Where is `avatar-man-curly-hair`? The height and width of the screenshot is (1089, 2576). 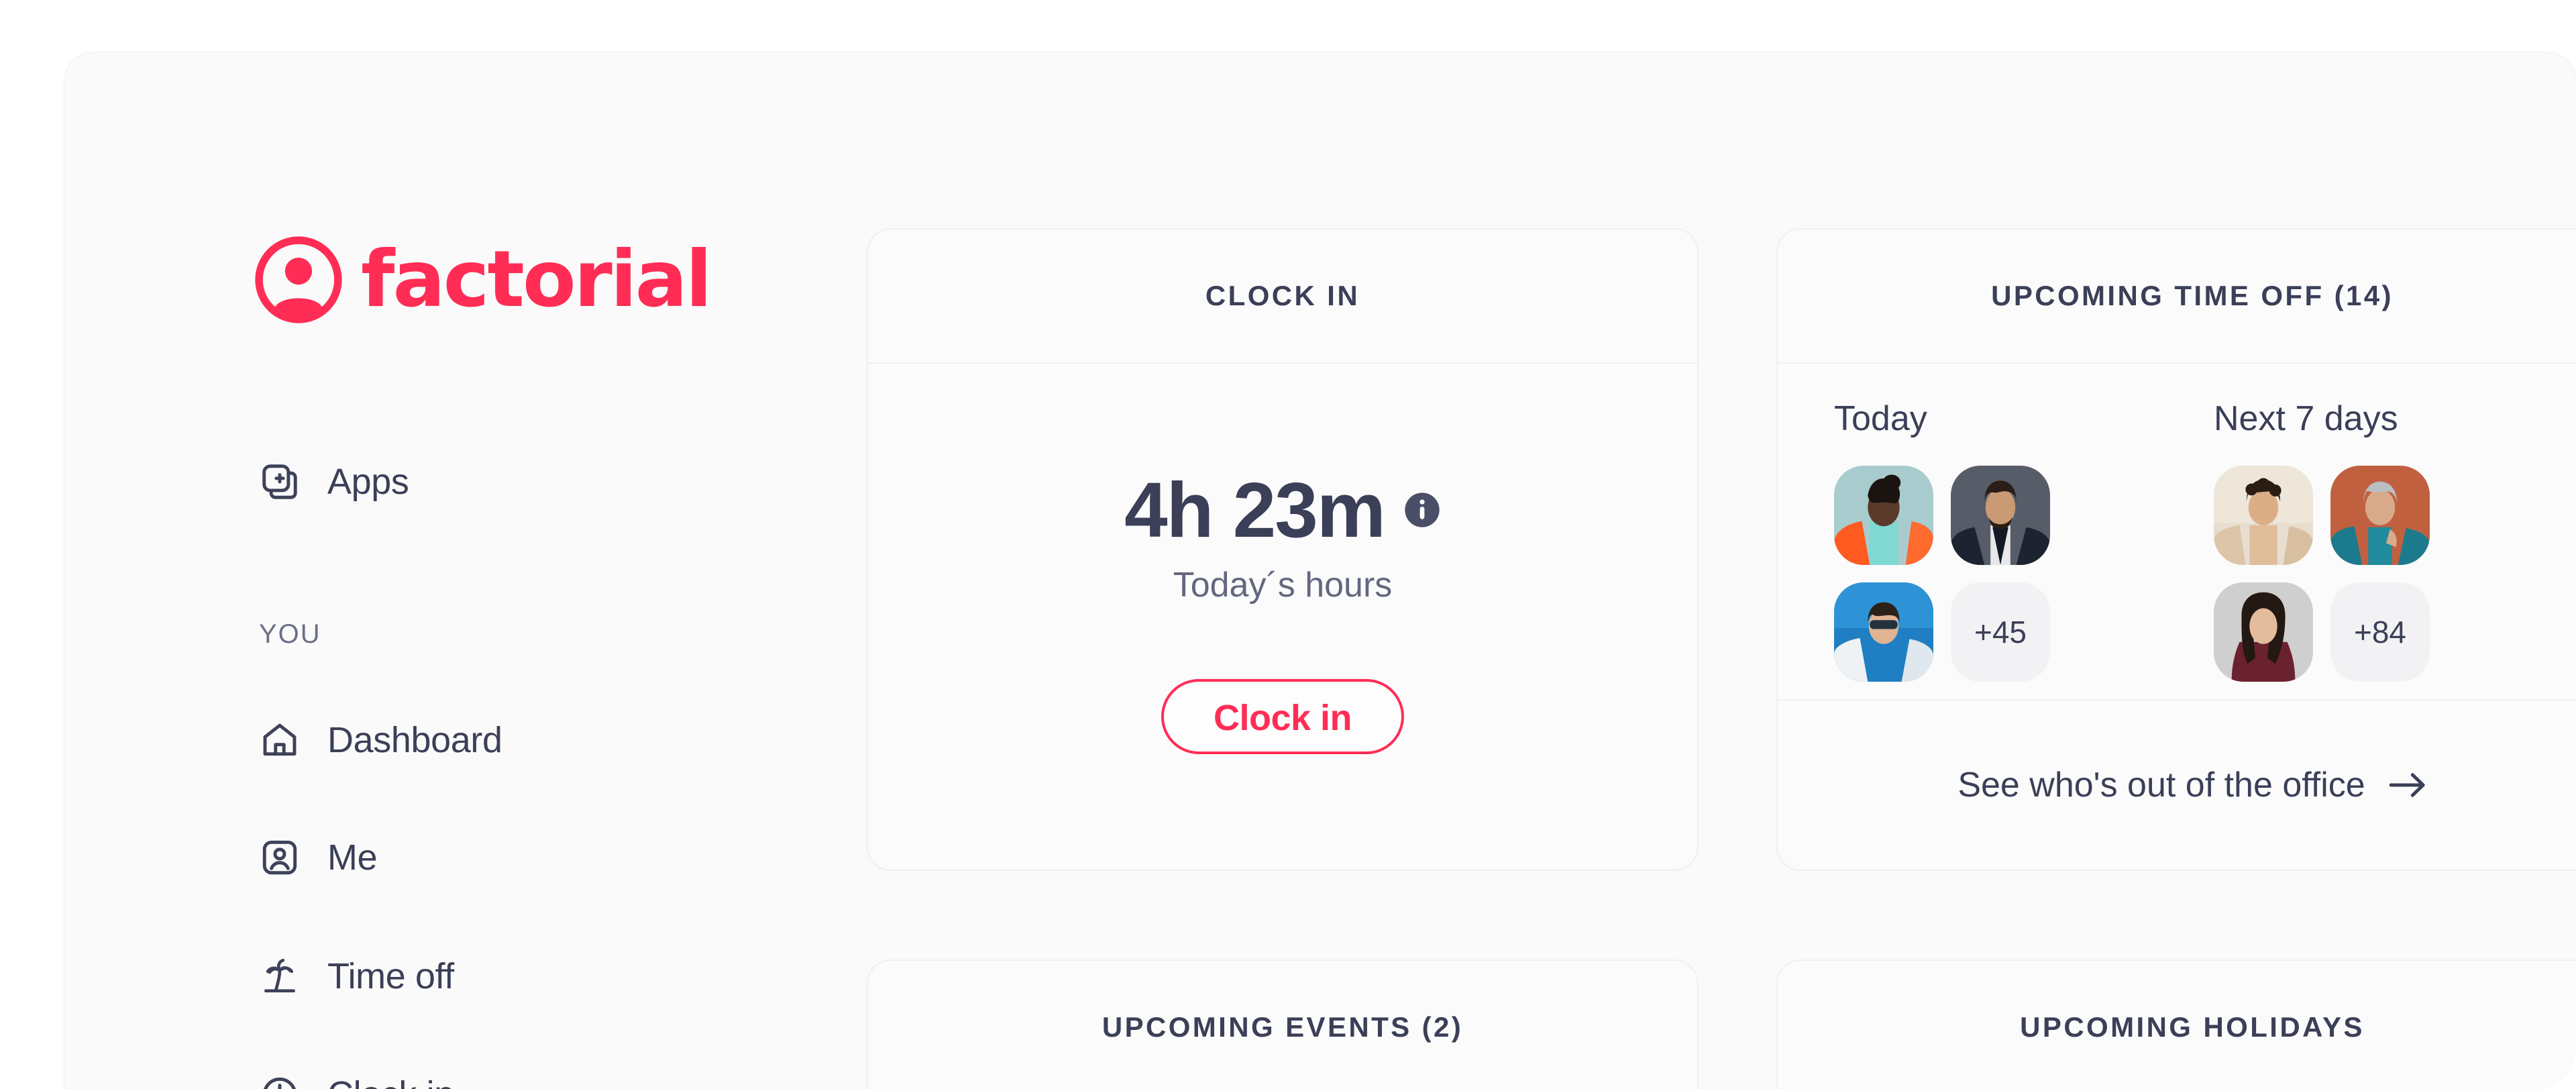 avatar-man-curly-hair is located at coordinates (2263, 516).